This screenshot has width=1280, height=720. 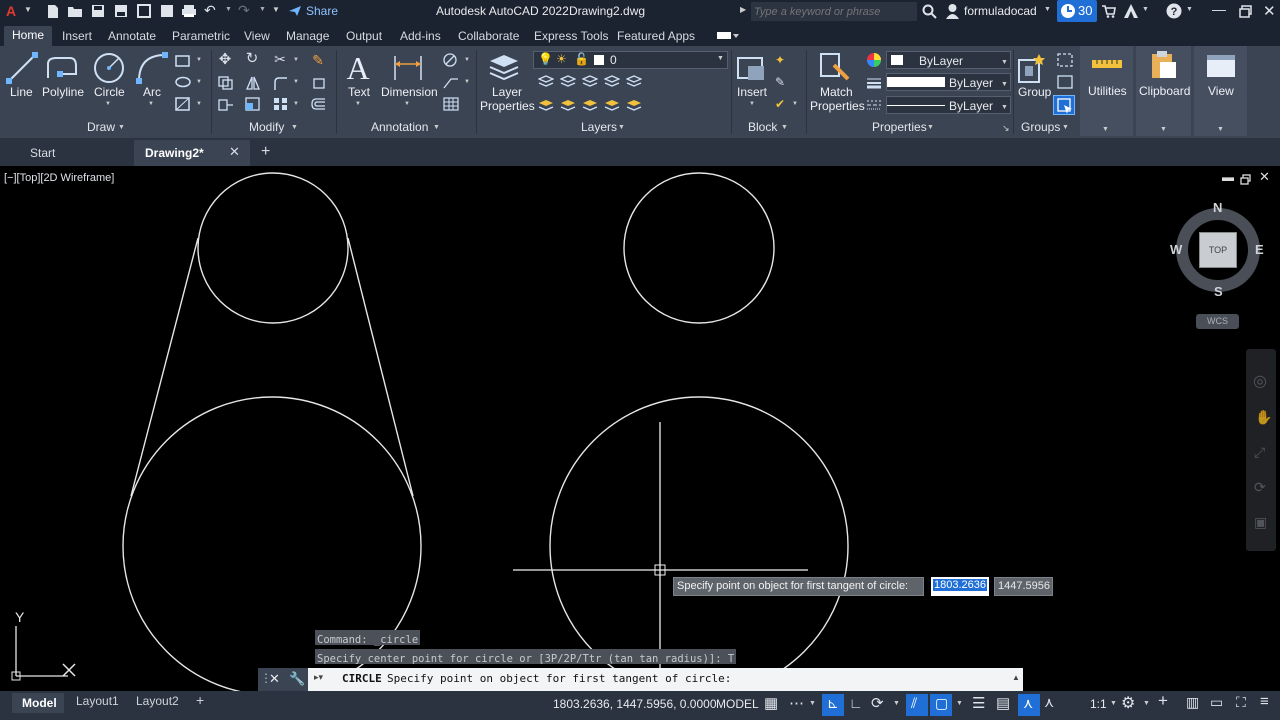 I want to click on annotation-scale-chevron-icon: ▼, so click(x=1113, y=703).